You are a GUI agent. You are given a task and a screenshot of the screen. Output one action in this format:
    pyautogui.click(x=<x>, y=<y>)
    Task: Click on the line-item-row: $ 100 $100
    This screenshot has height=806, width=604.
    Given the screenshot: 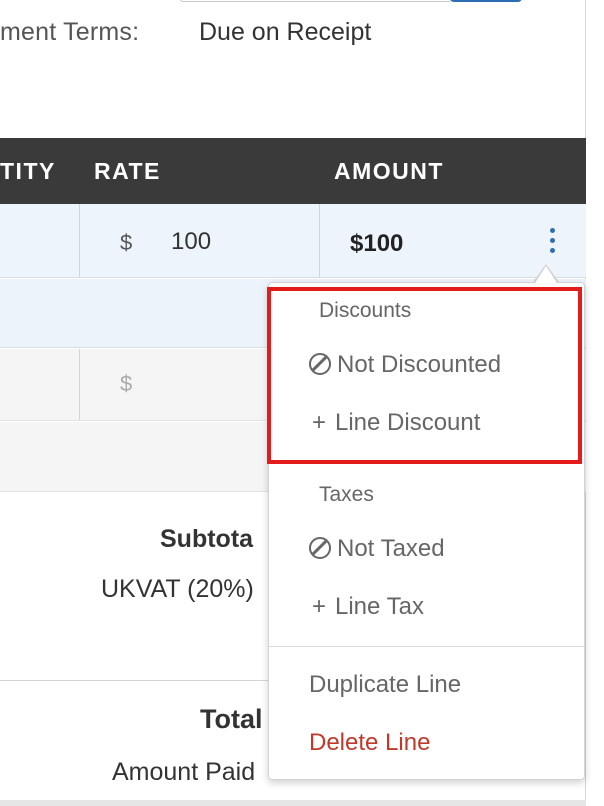 What is the action you would take?
    pyautogui.click(x=293, y=241)
    